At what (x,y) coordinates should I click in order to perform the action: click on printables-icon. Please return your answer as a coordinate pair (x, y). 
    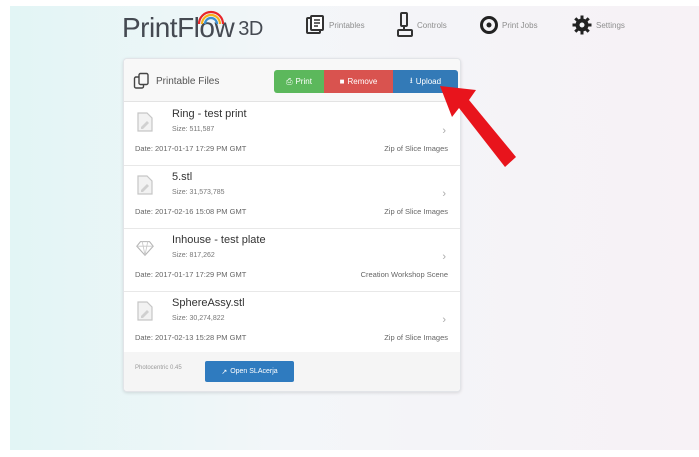
    Looking at the image, I should click on (315, 25).